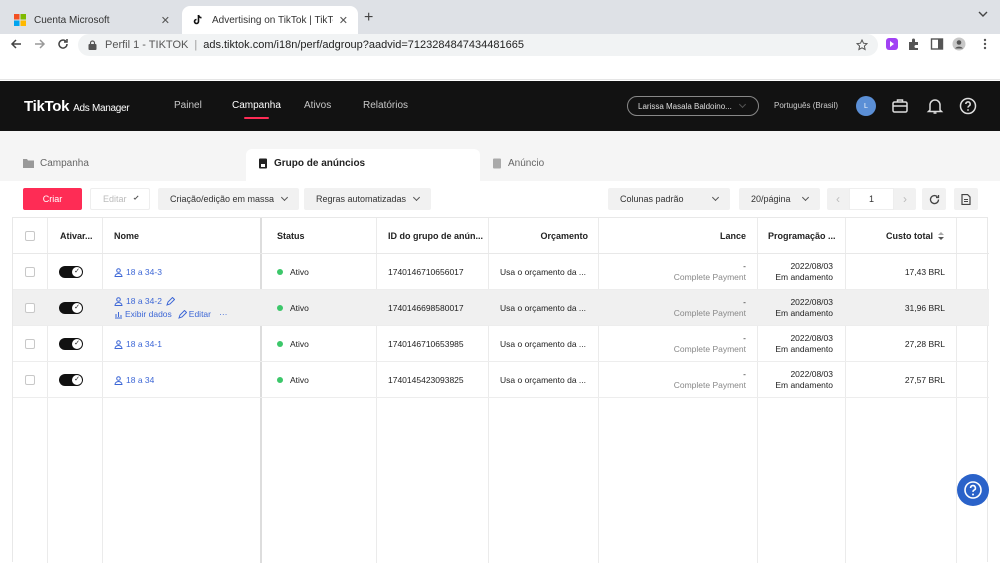 This screenshot has width=1000, height=563. Describe the element at coordinates (538, 236) in the screenshot. I see `header-budget: Orçamento` at that location.